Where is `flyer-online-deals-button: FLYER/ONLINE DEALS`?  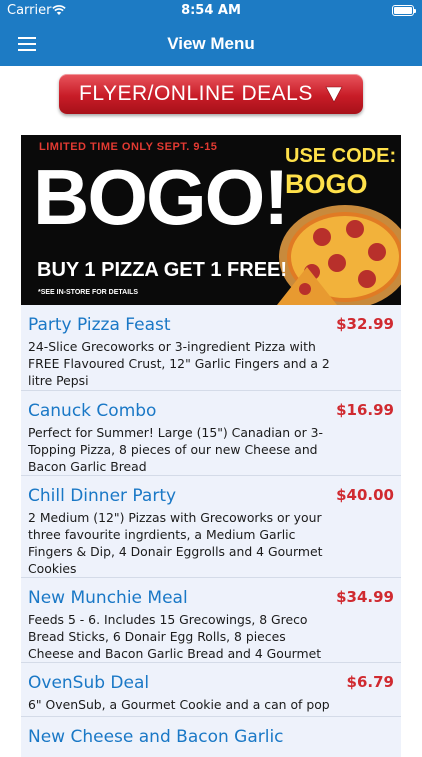 flyer-online-deals-button: FLYER/ONLINE DEALS is located at coordinates (211, 94).